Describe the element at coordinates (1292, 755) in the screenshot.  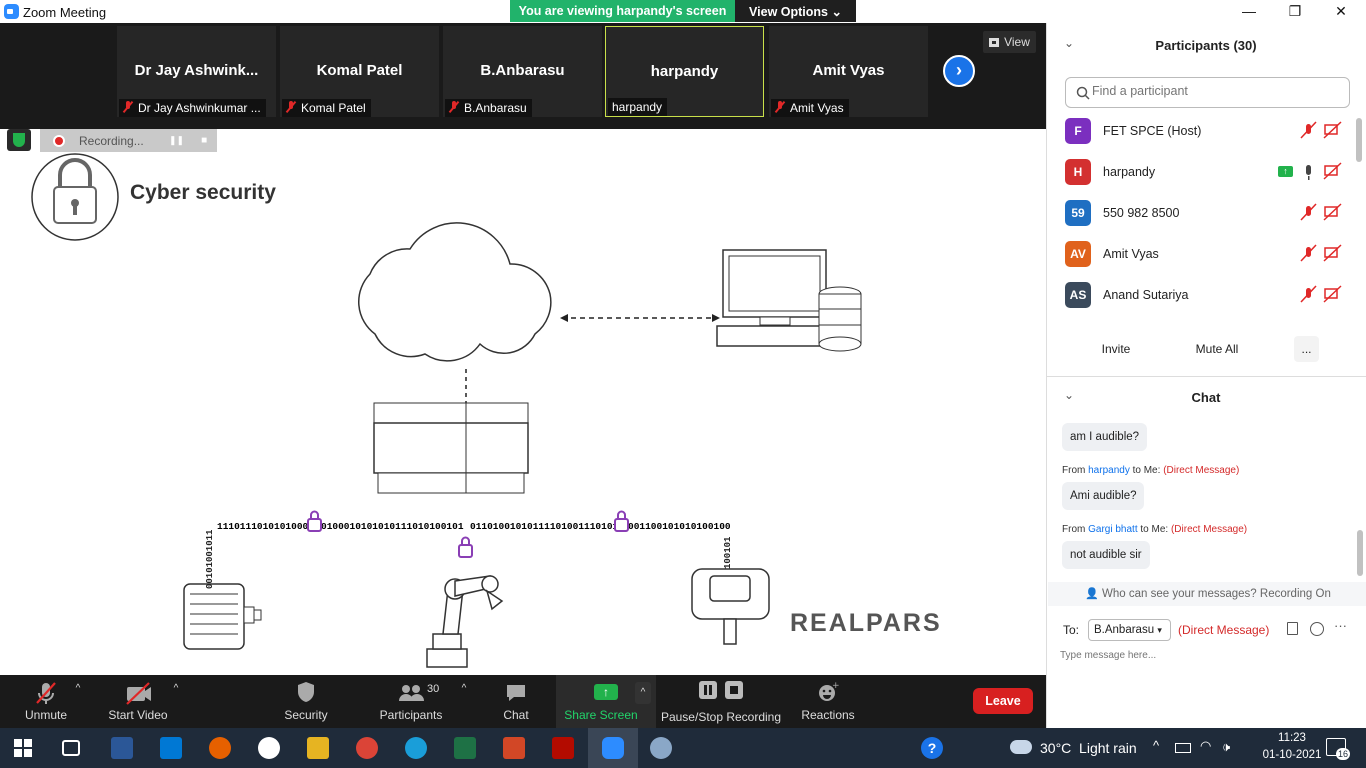
I see `clock-date: 01-10-2021` at that location.